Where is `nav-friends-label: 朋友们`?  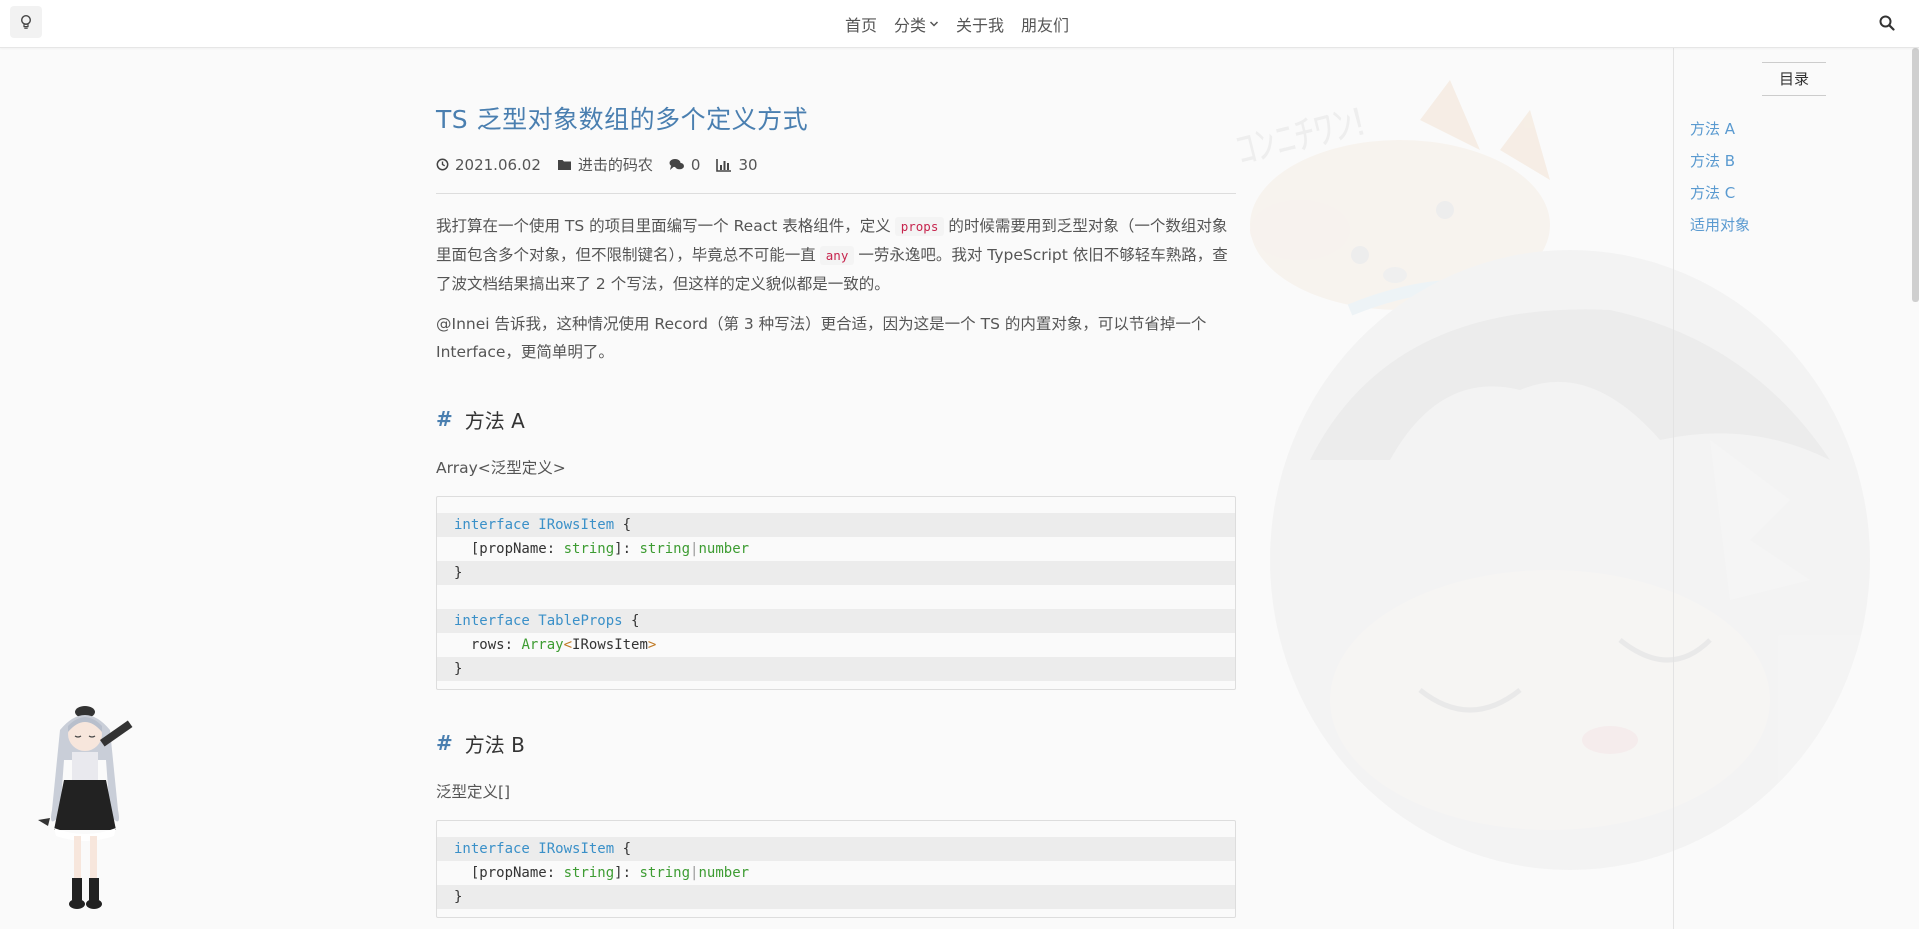 nav-friends-label: 朋友们 is located at coordinates (1045, 25).